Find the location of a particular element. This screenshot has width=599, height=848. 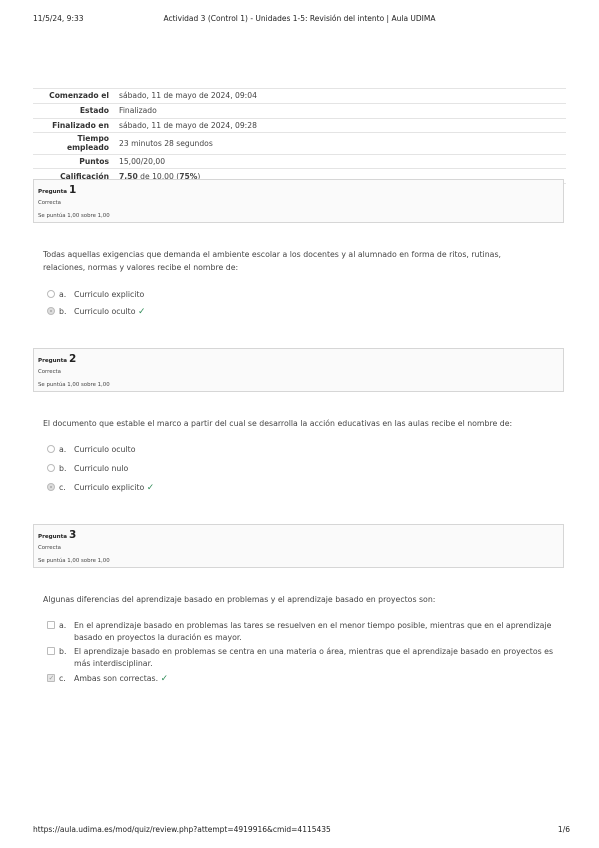

summary-value: 15,00/20,00 is located at coordinates (340, 161).